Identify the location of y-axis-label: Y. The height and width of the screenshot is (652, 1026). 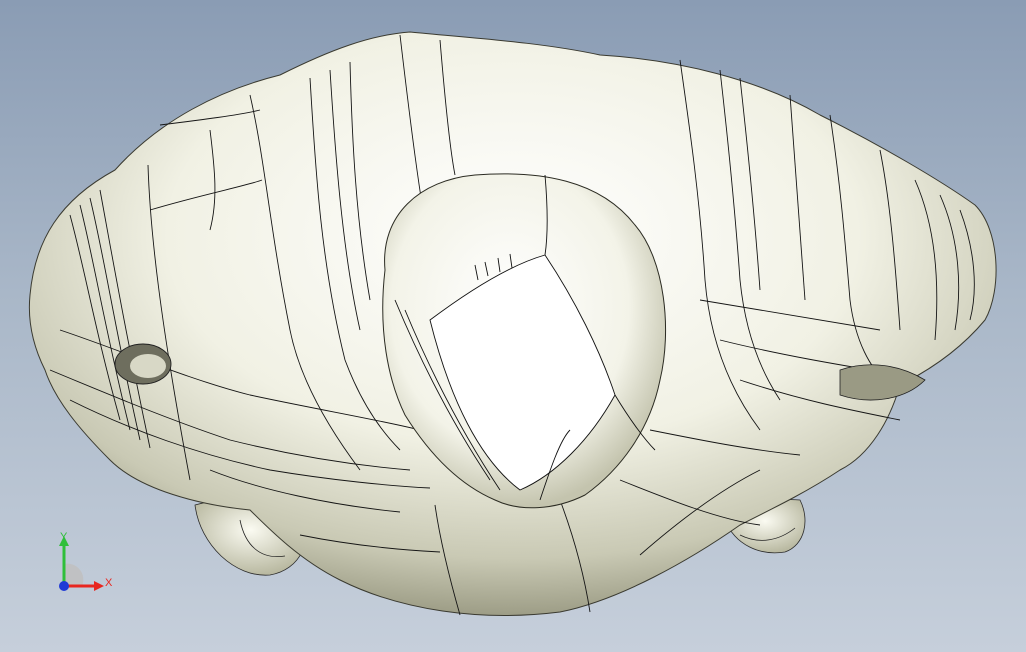
(64, 537).